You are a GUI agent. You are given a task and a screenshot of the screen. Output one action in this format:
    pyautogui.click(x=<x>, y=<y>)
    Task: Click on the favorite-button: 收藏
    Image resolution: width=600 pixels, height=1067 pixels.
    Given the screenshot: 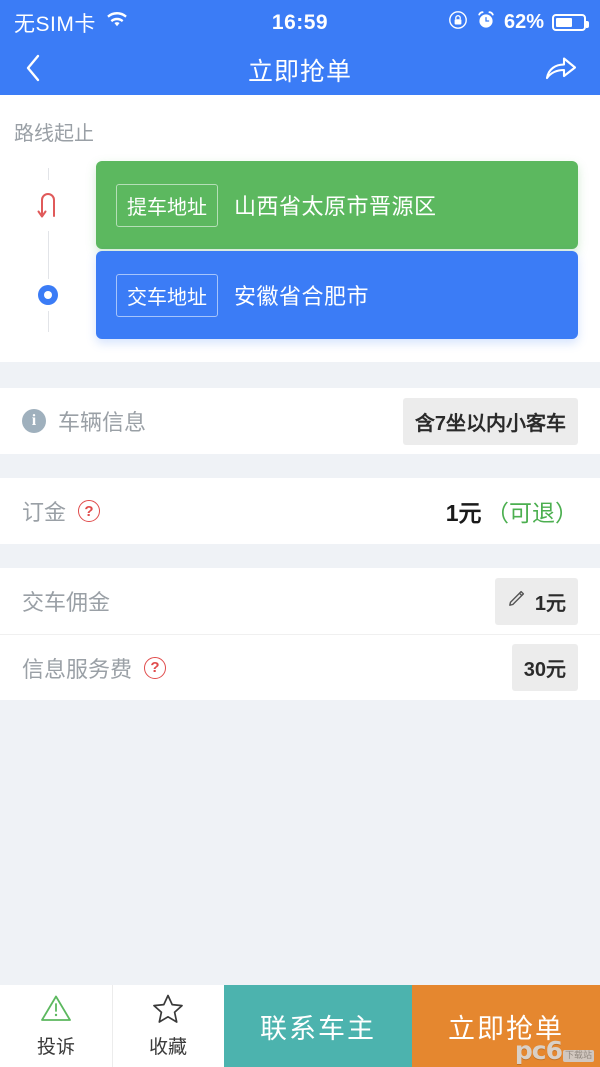 What is the action you would take?
    pyautogui.click(x=168, y=1026)
    